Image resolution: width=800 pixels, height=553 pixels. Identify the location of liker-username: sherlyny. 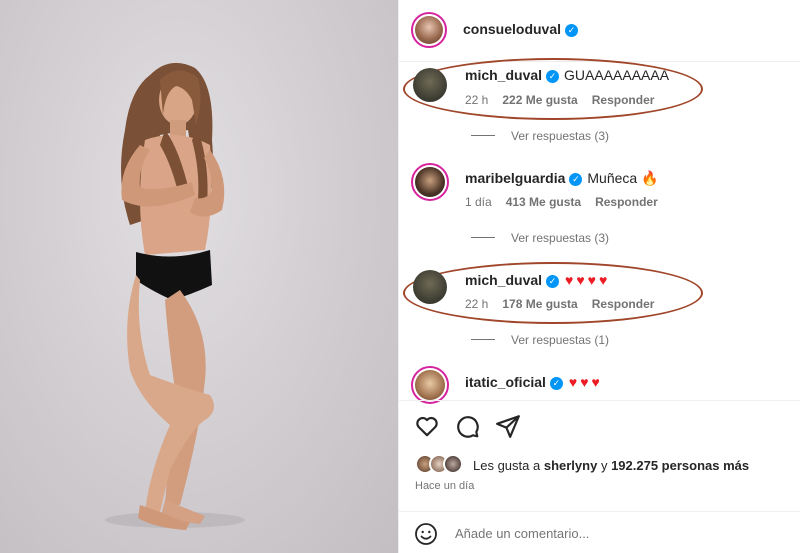
(570, 465).